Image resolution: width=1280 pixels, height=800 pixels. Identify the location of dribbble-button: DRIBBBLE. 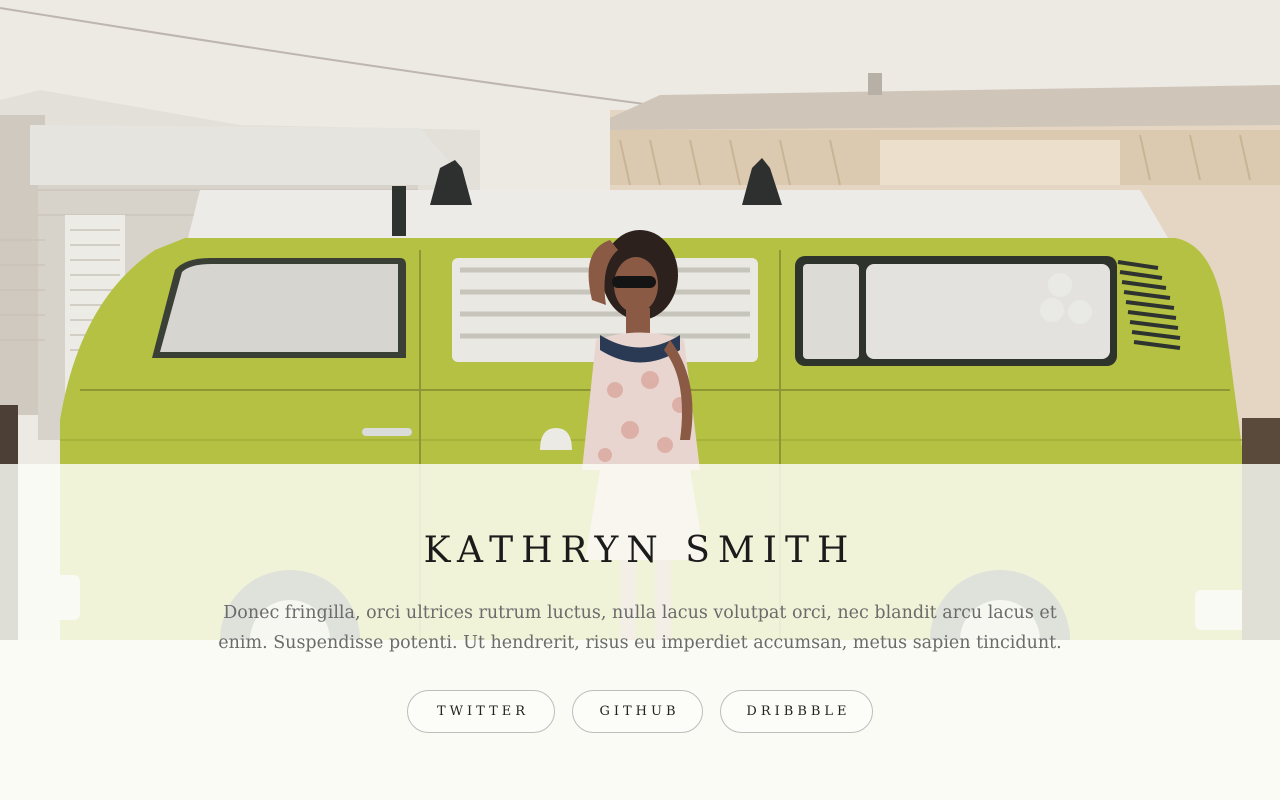
(796, 711).